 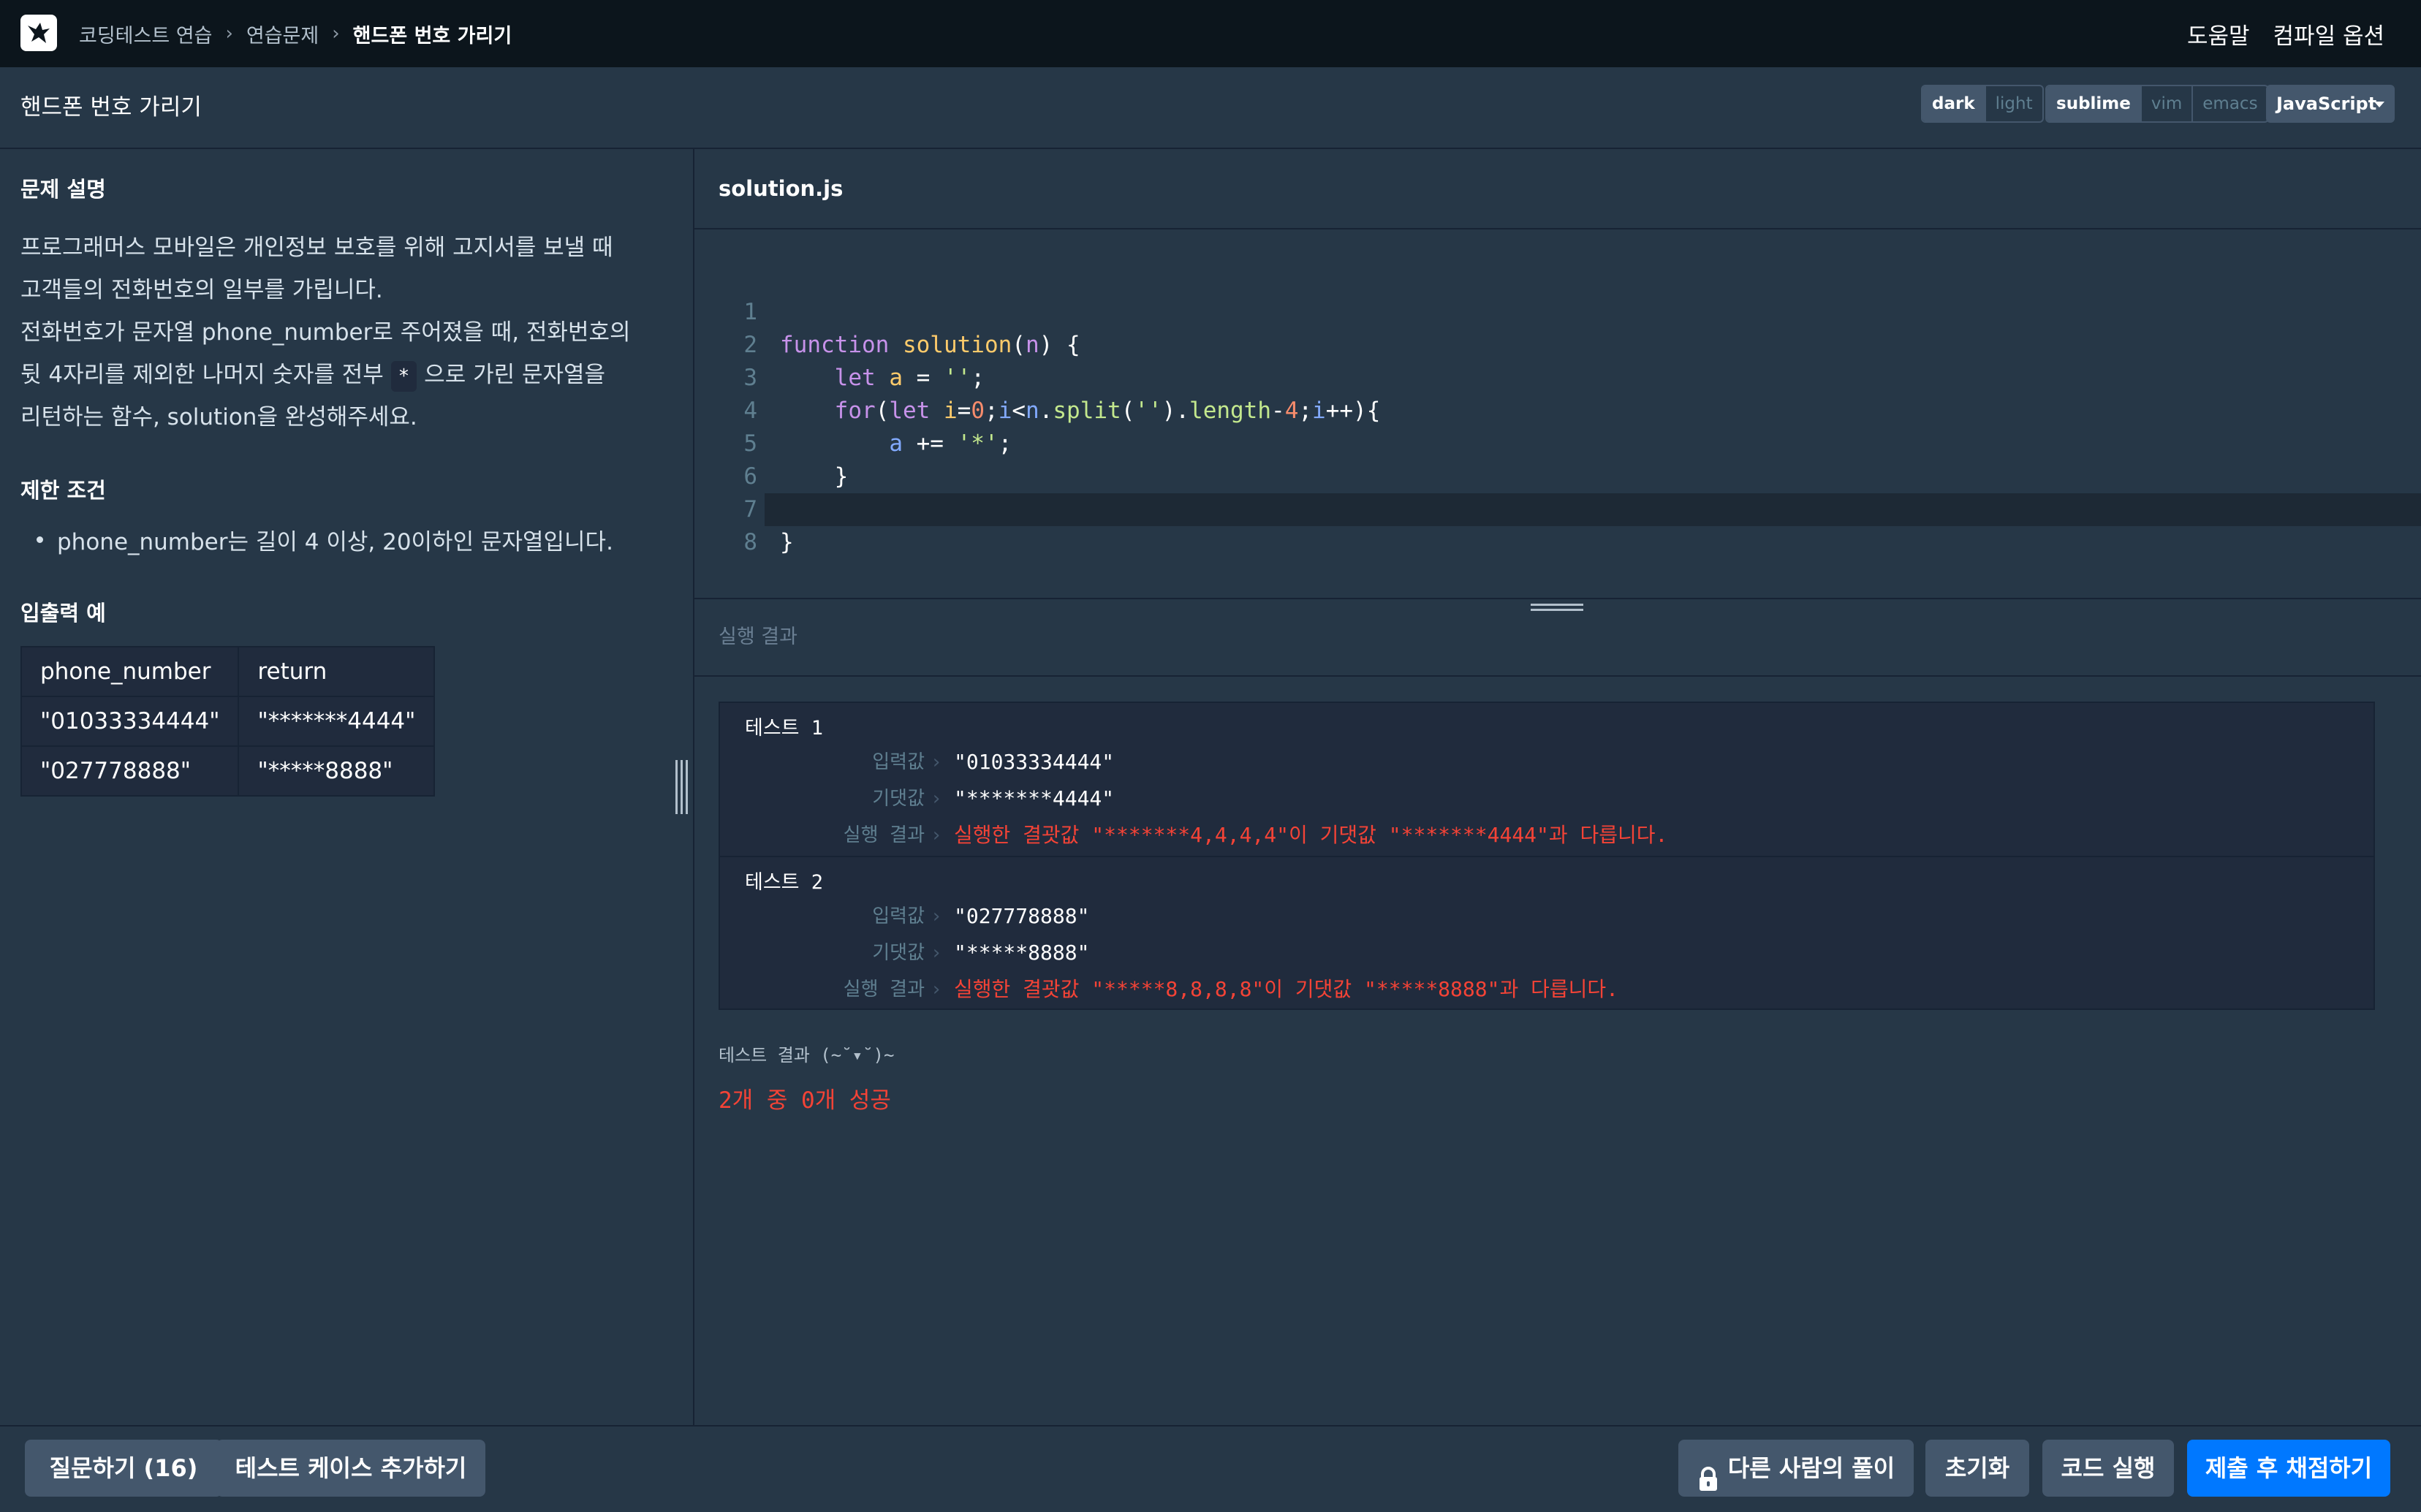 What do you see at coordinates (63, 613) in the screenshot?
I see `examples-heading: 입출력 예` at bounding box center [63, 613].